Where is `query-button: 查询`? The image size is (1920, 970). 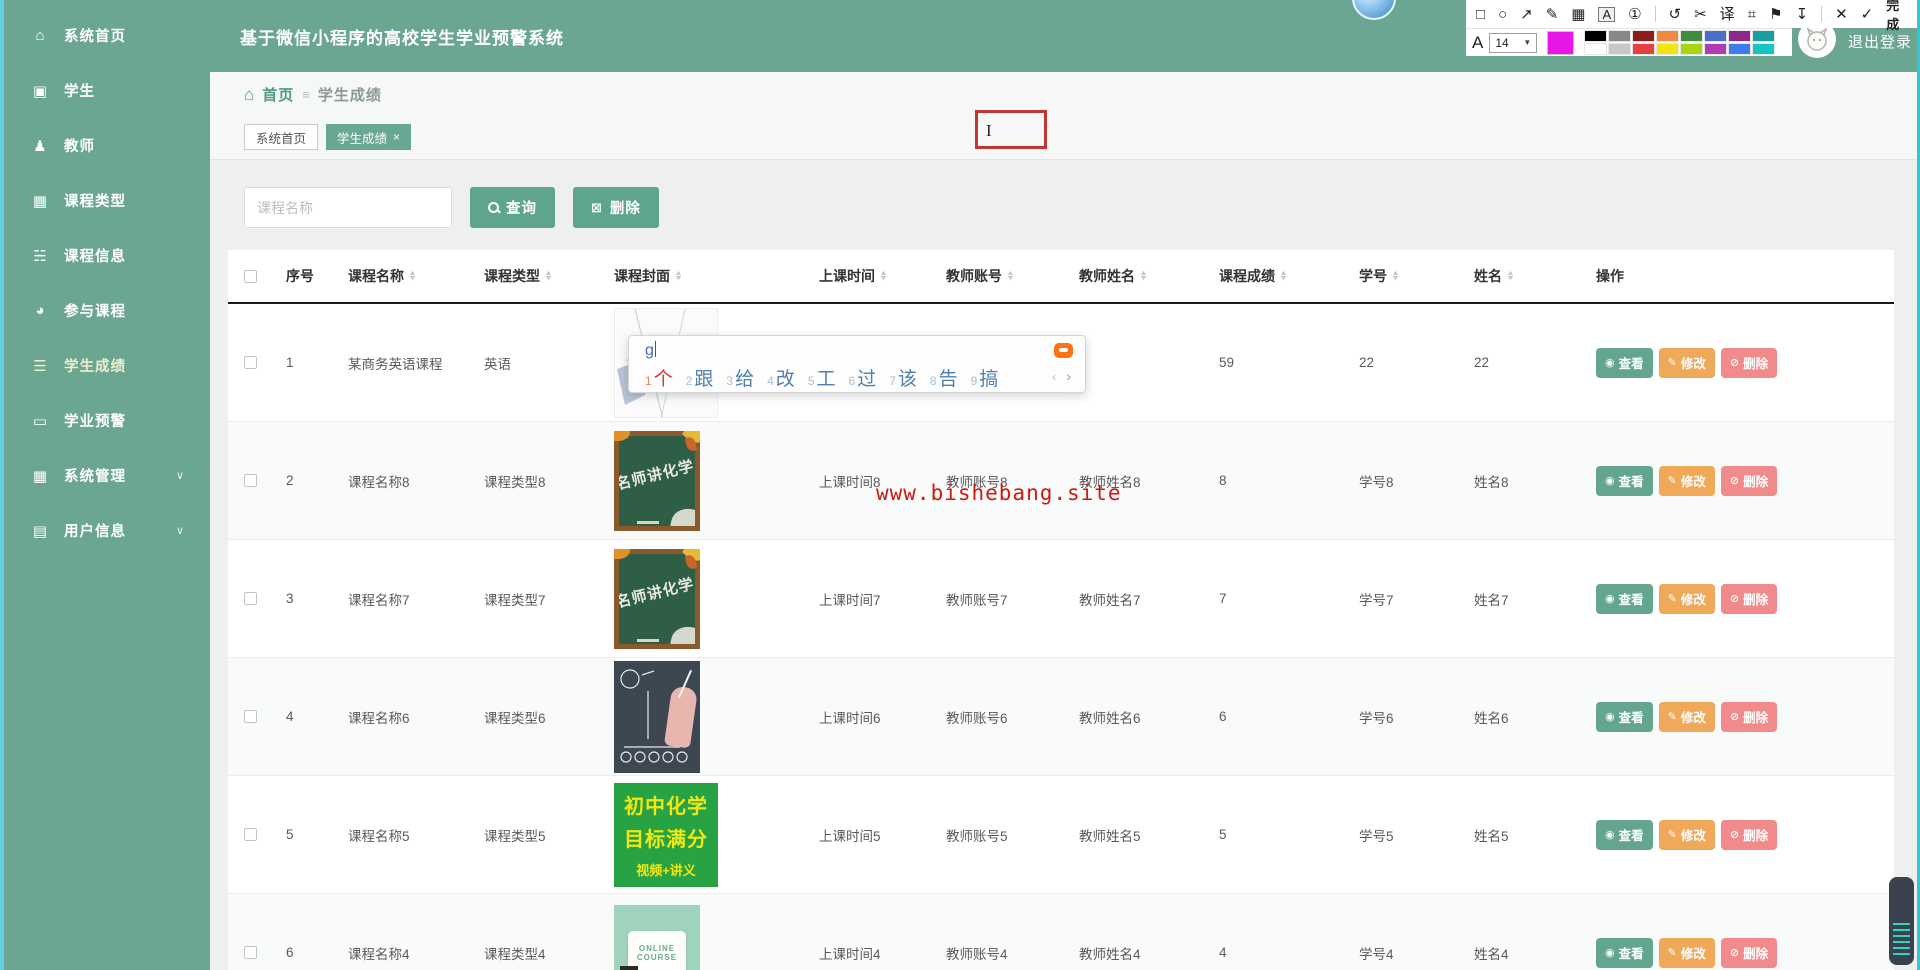 query-button: 查询 is located at coordinates (512, 207).